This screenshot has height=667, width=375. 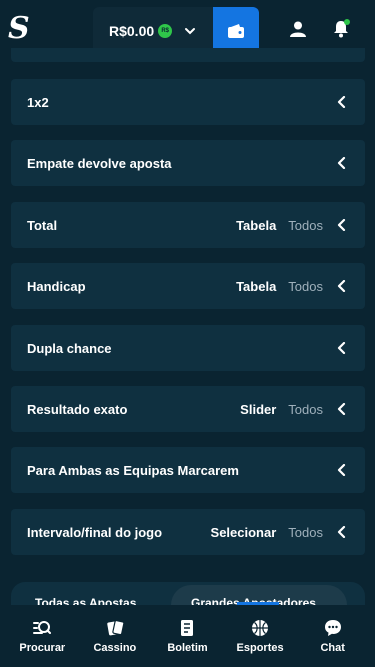 I want to click on market-title: 1x2, so click(x=38, y=102).